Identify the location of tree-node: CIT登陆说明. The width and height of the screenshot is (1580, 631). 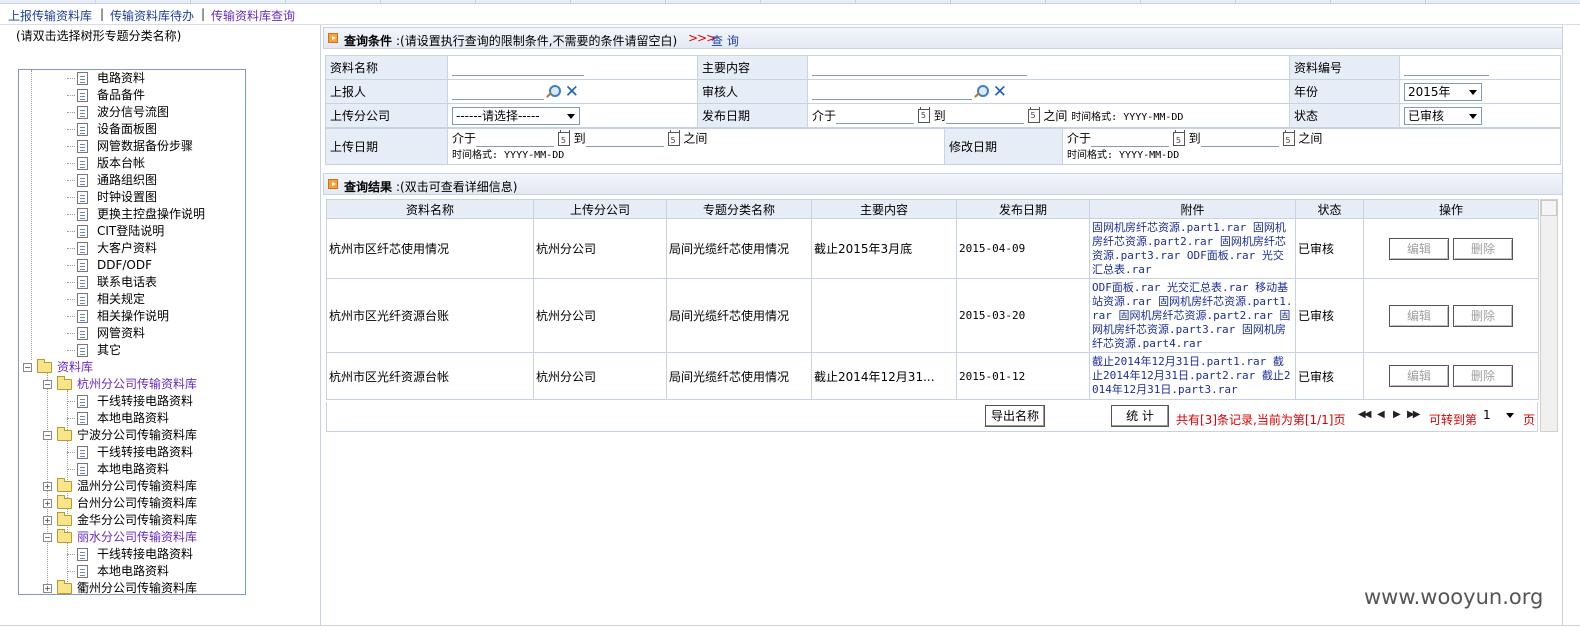
(132, 231).